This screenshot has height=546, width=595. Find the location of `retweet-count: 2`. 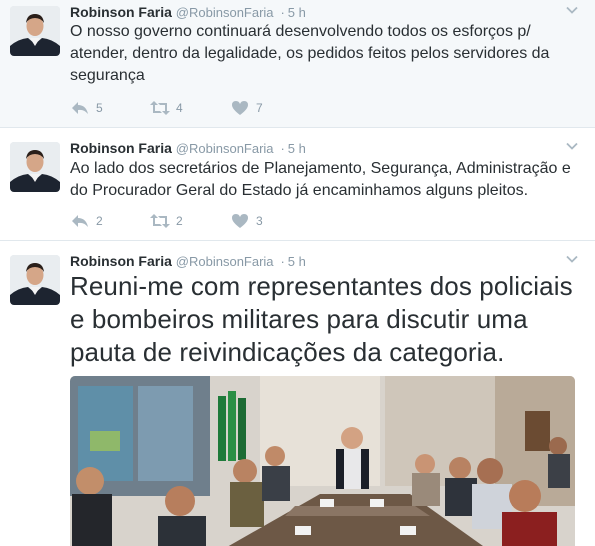

retweet-count: 2 is located at coordinates (179, 221).